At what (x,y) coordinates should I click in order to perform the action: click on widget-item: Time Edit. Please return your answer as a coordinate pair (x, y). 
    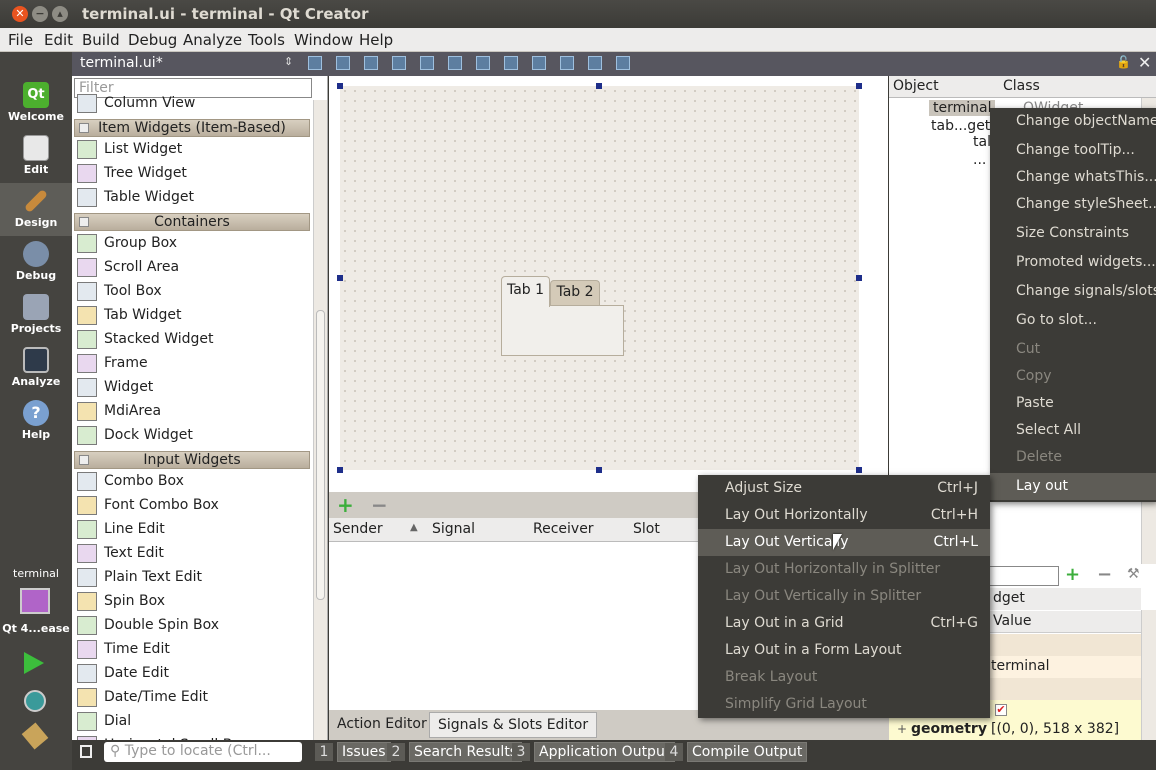
    Looking at the image, I should click on (194, 650).